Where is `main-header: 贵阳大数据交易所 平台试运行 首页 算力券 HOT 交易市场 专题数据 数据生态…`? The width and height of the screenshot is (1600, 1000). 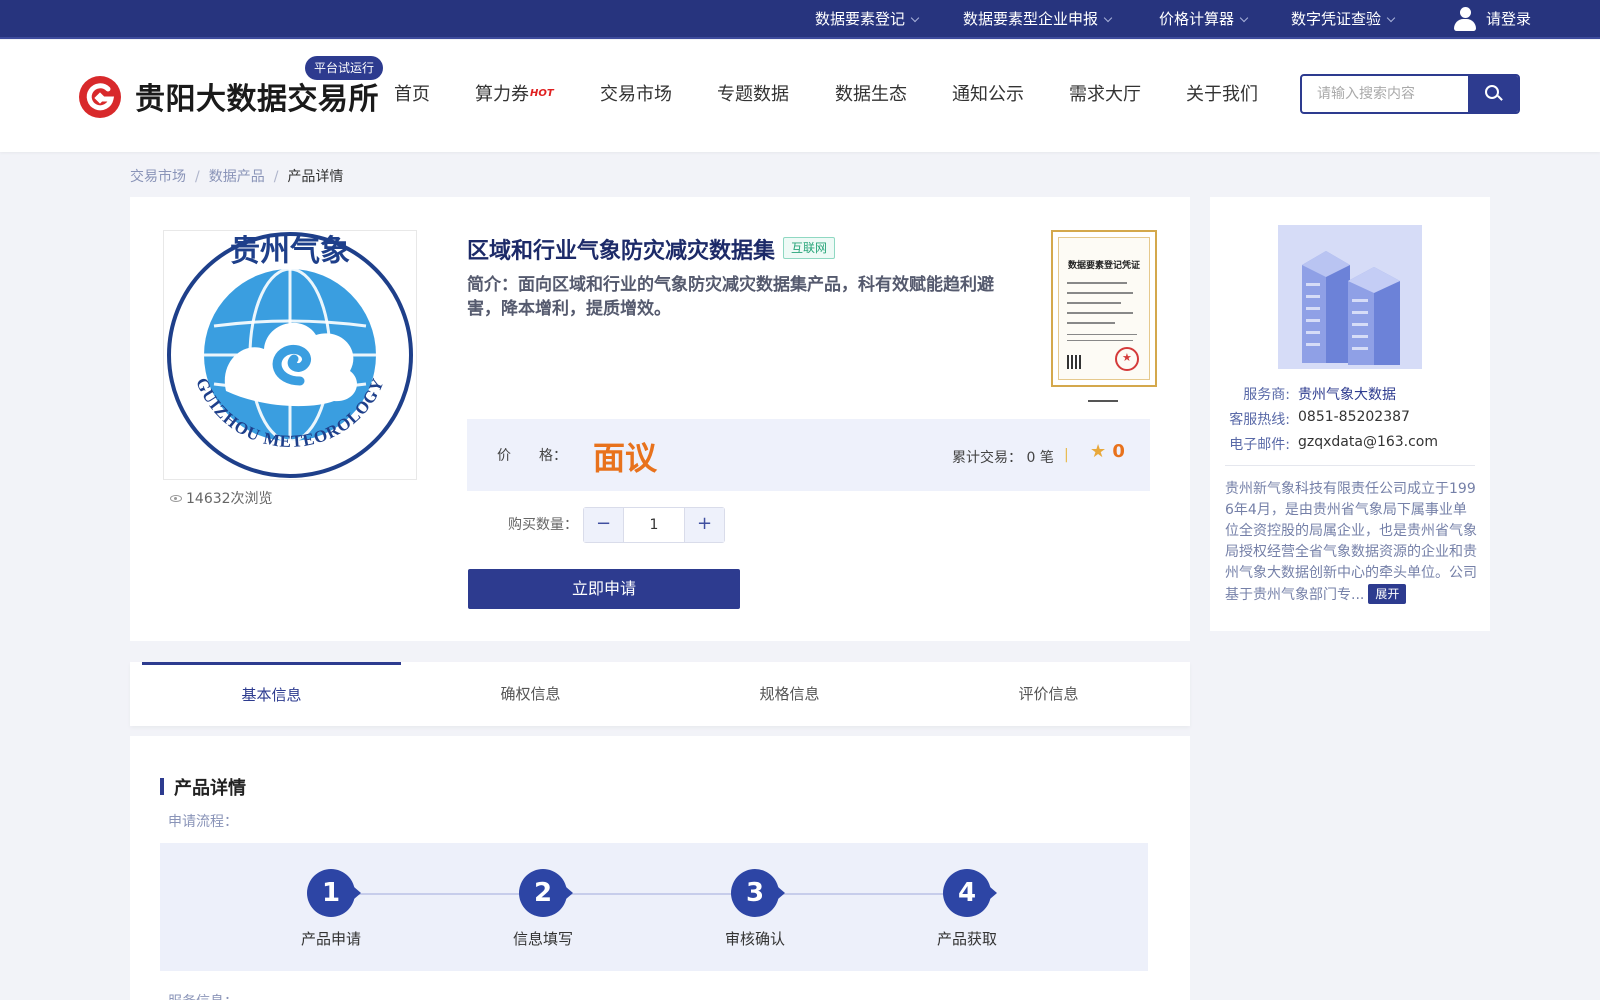
main-header: 贵阳大数据交易所 平台试运行 首页 算力券 HOT 交易市场 专题数据 数据生态… is located at coordinates (800, 96).